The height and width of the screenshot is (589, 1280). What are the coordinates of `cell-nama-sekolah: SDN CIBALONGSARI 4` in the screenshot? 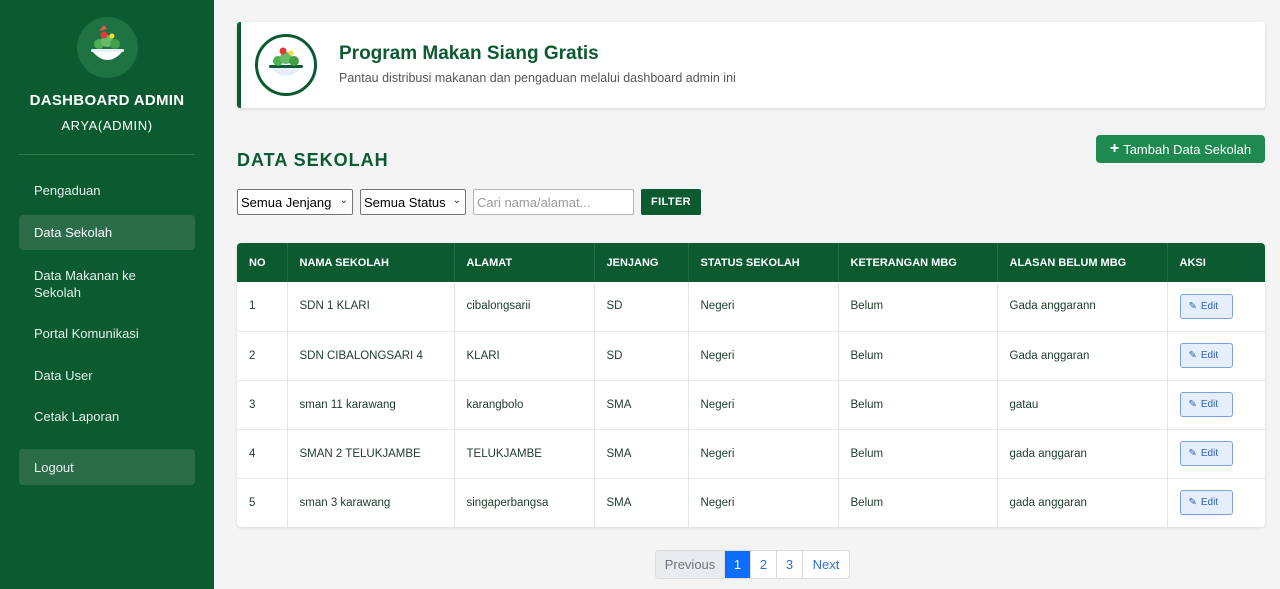 It's located at (371, 356).